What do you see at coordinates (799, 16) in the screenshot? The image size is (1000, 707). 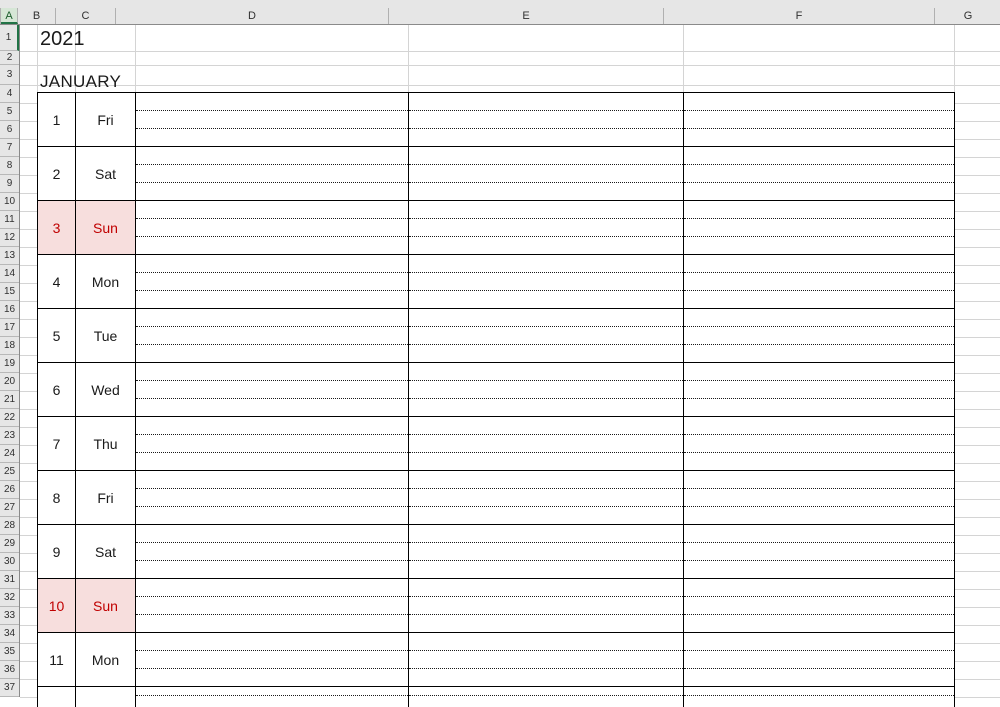 I see `column-header-f: F` at bounding box center [799, 16].